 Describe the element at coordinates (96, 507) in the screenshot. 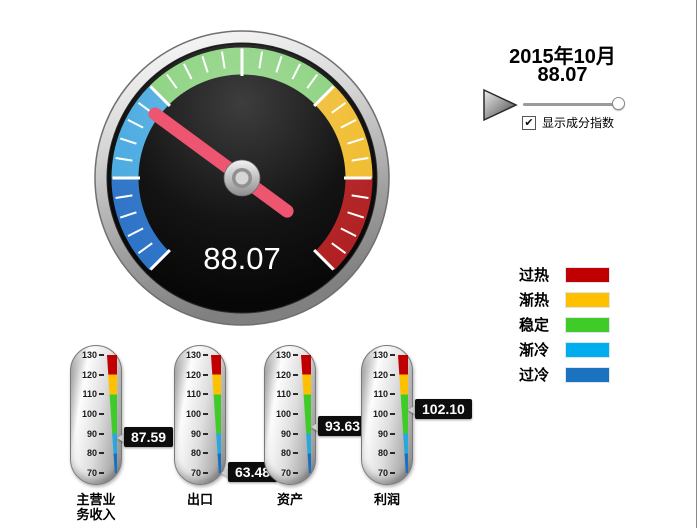

I see `thermometer-title: 主营业 务收入` at that location.